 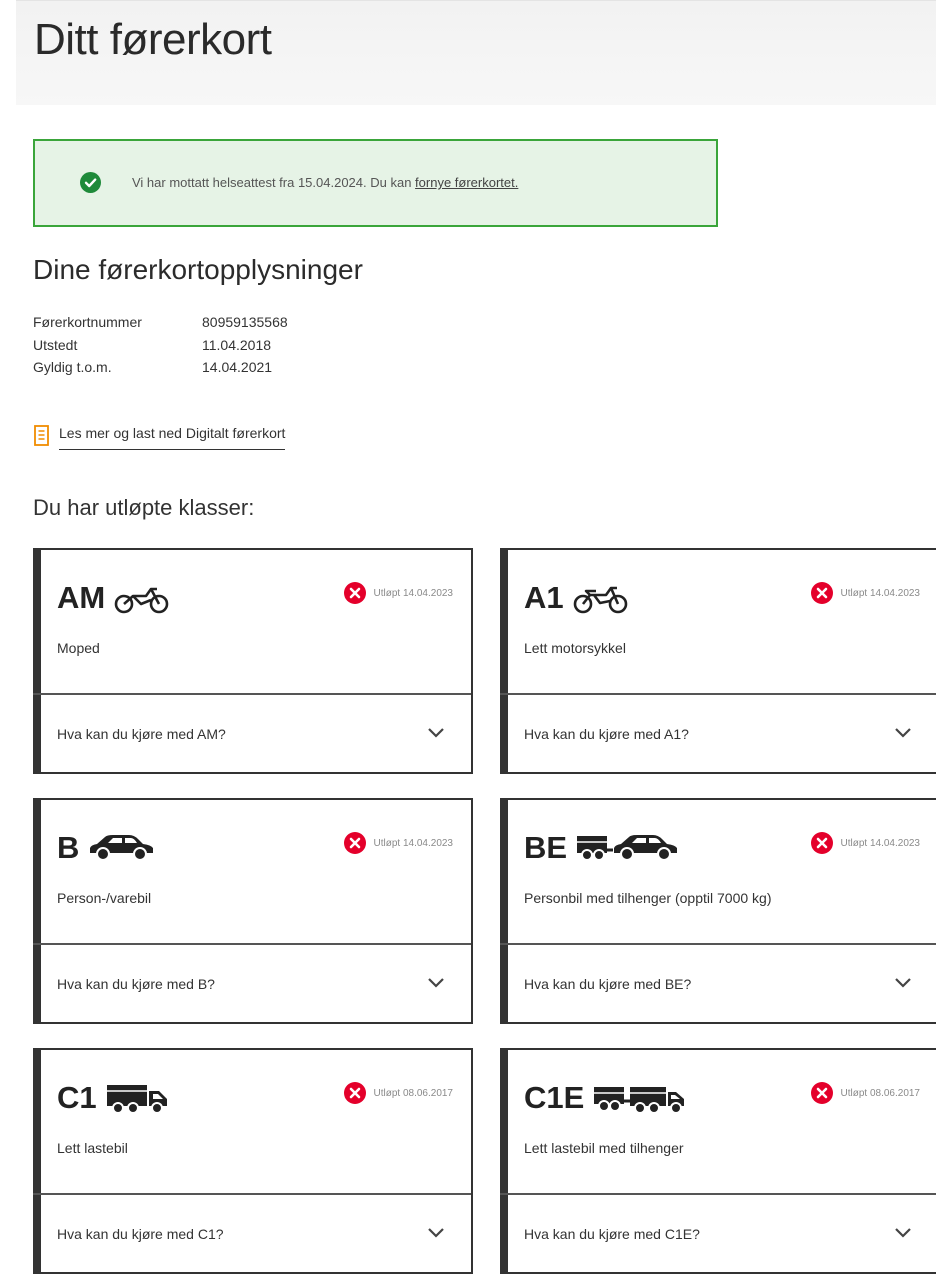 I want to click on expand-class-toggle: Hva kan du kjøre med BE?, so click(x=722, y=984).